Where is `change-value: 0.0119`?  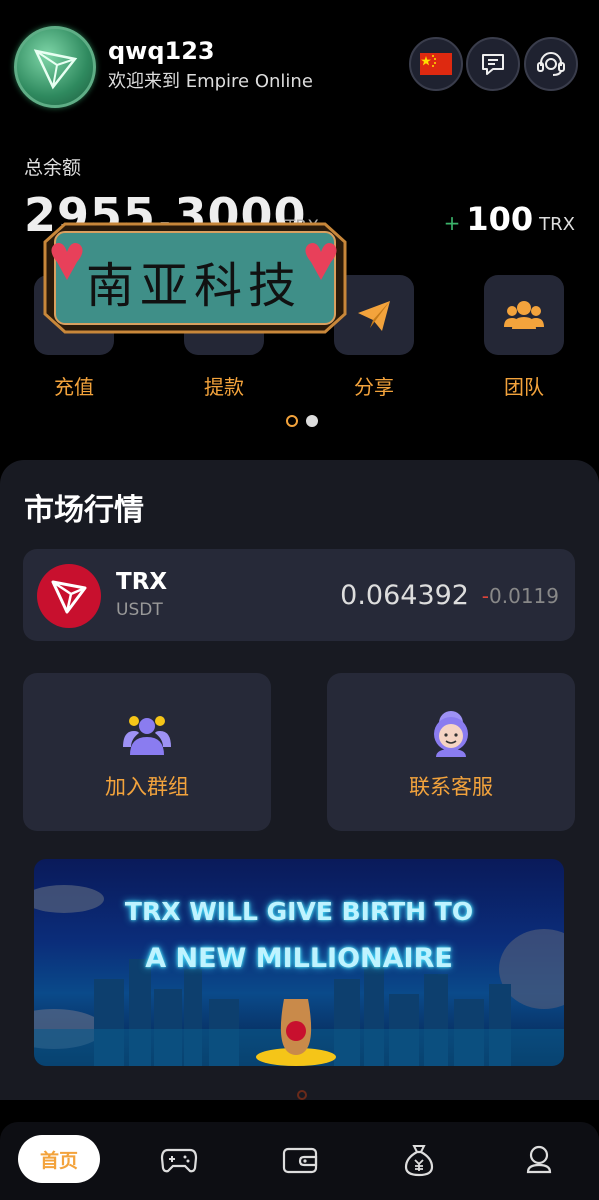
change-value: 0.0119 is located at coordinates (524, 596).